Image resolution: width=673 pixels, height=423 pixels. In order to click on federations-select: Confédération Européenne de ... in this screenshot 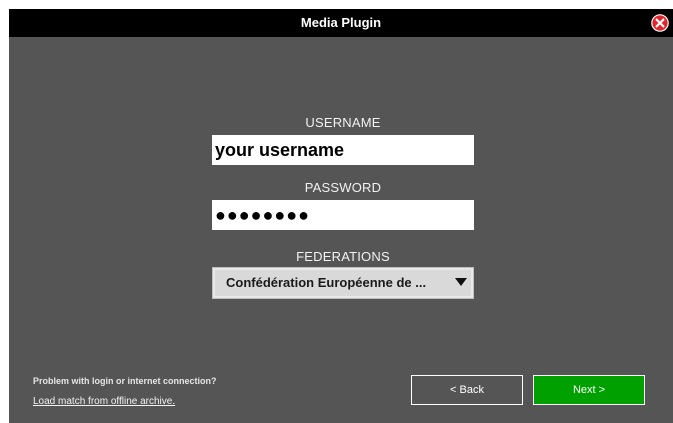, I will do `click(343, 283)`.